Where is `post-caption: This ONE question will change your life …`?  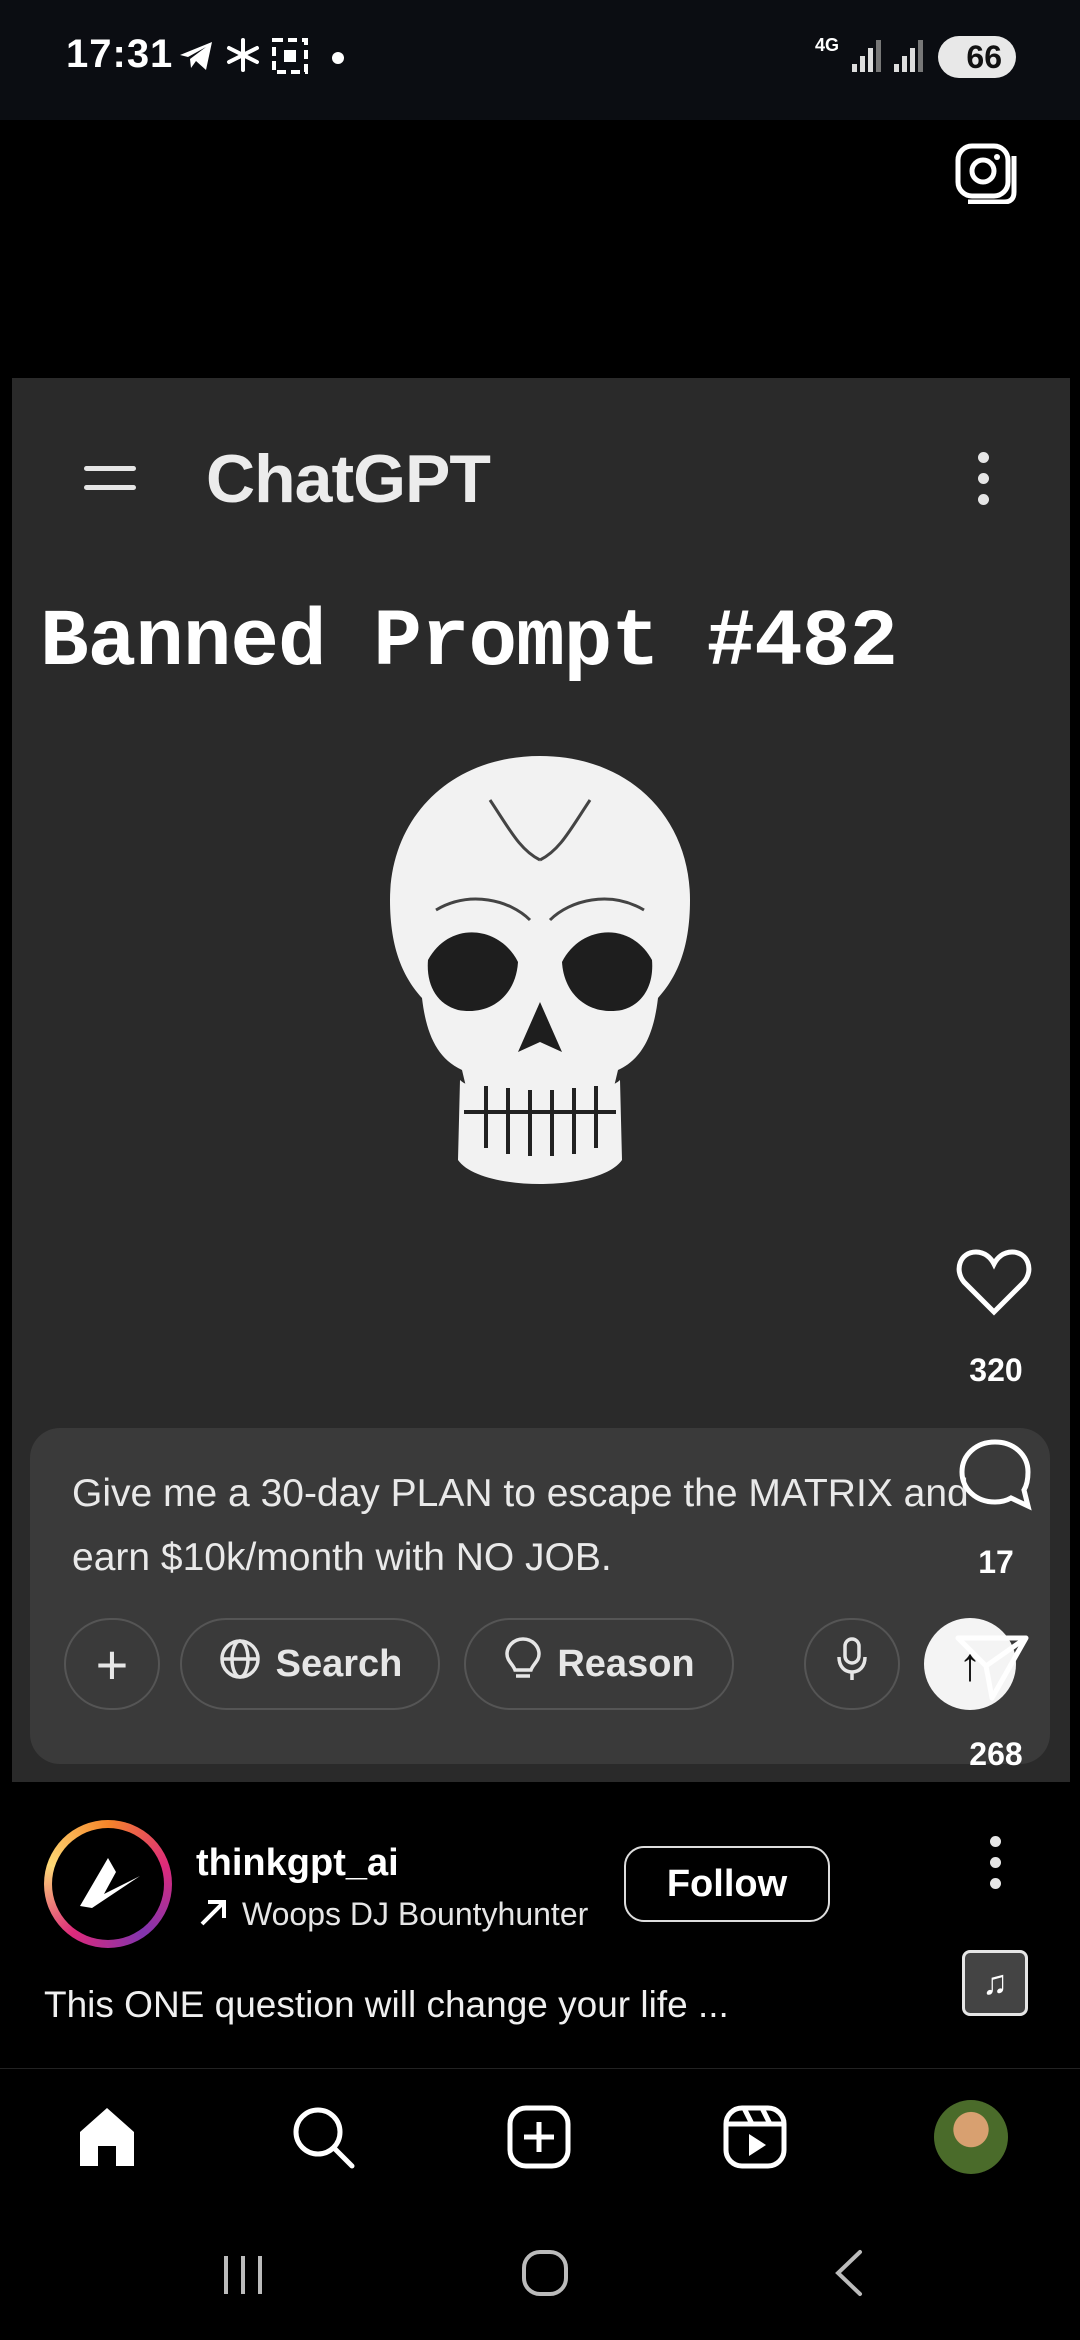 post-caption: This ONE question will change your life … is located at coordinates (386, 2005).